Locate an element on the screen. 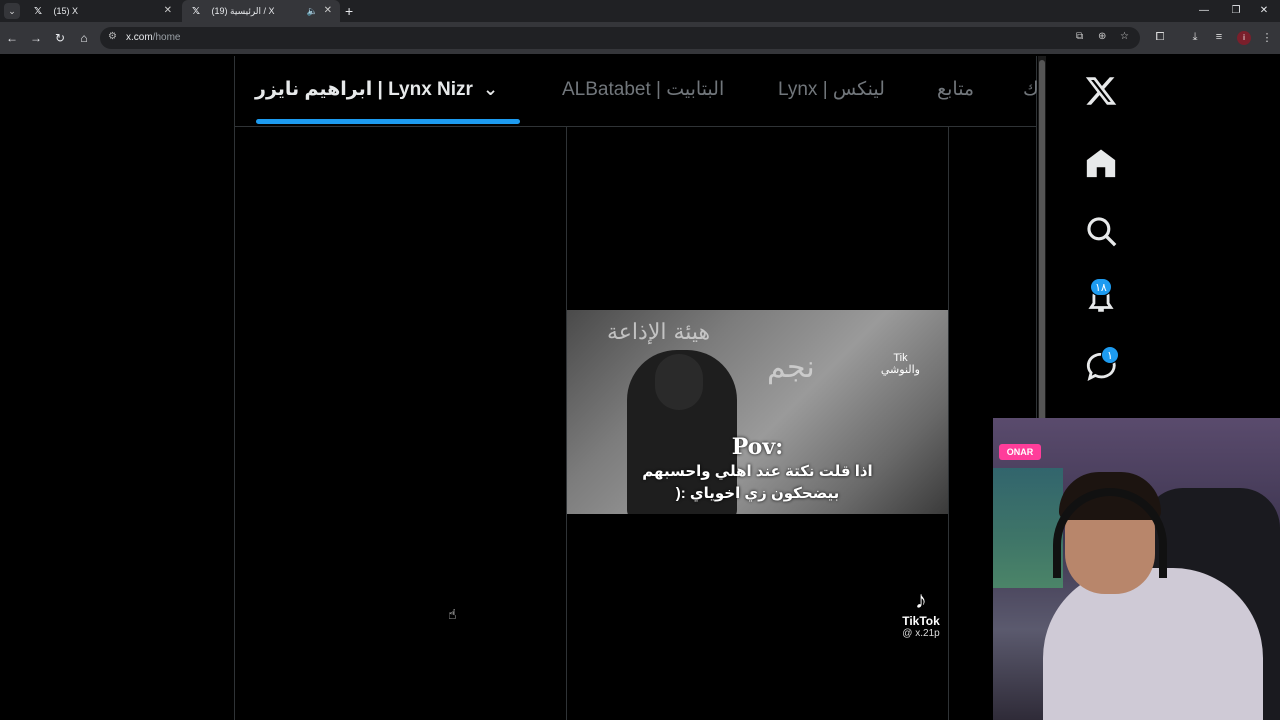  video-background-text: نجم is located at coordinates (791, 367).